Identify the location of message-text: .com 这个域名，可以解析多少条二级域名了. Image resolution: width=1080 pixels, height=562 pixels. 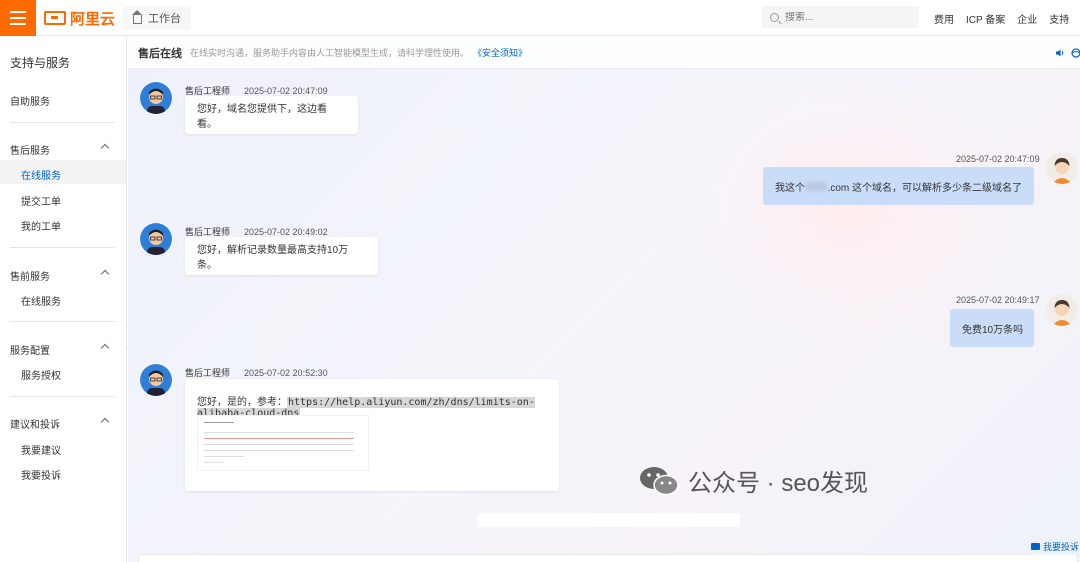
(924, 188).